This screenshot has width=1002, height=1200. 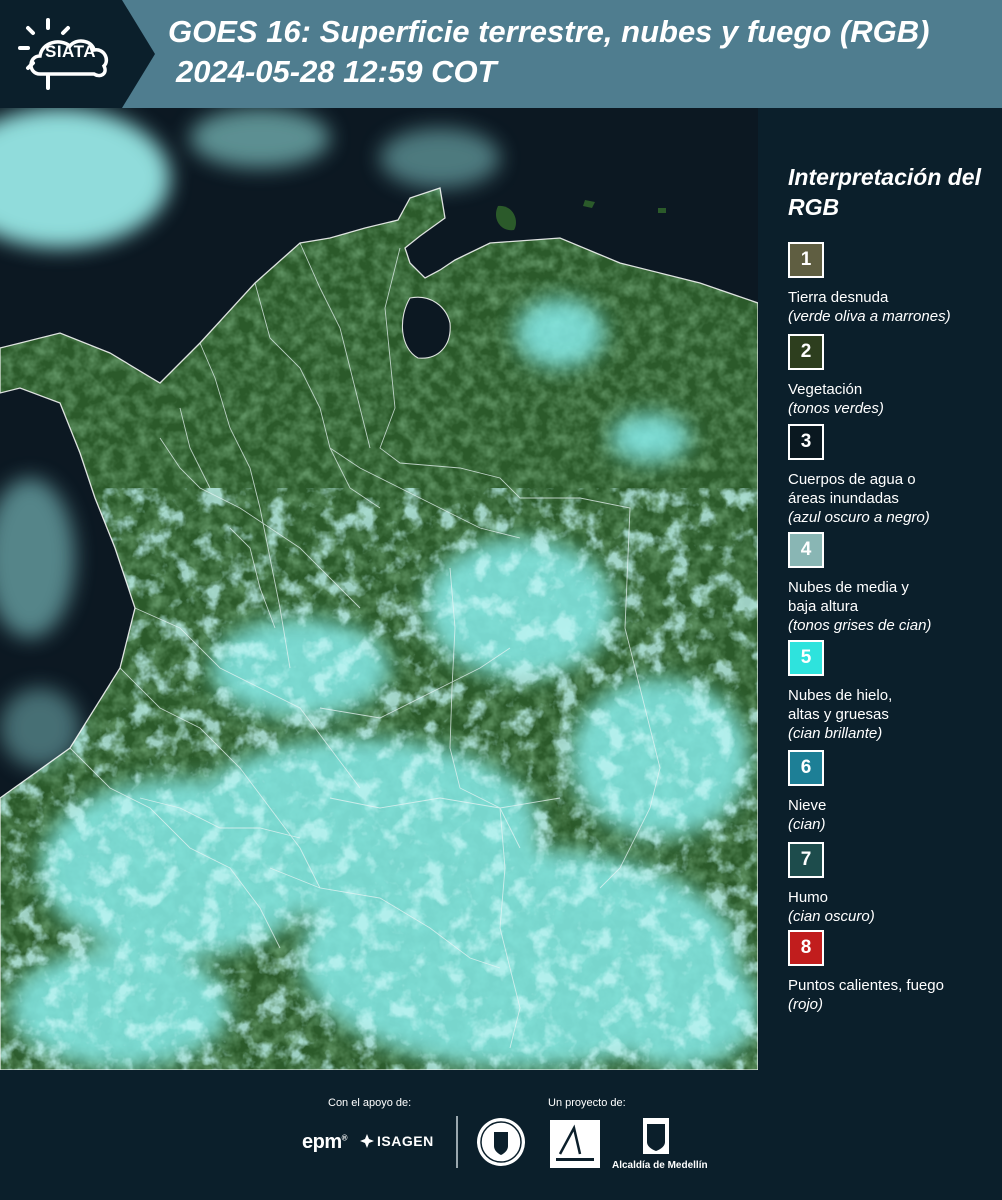 I want to click on legend-sub: (cian brillante), so click(x=835, y=733).